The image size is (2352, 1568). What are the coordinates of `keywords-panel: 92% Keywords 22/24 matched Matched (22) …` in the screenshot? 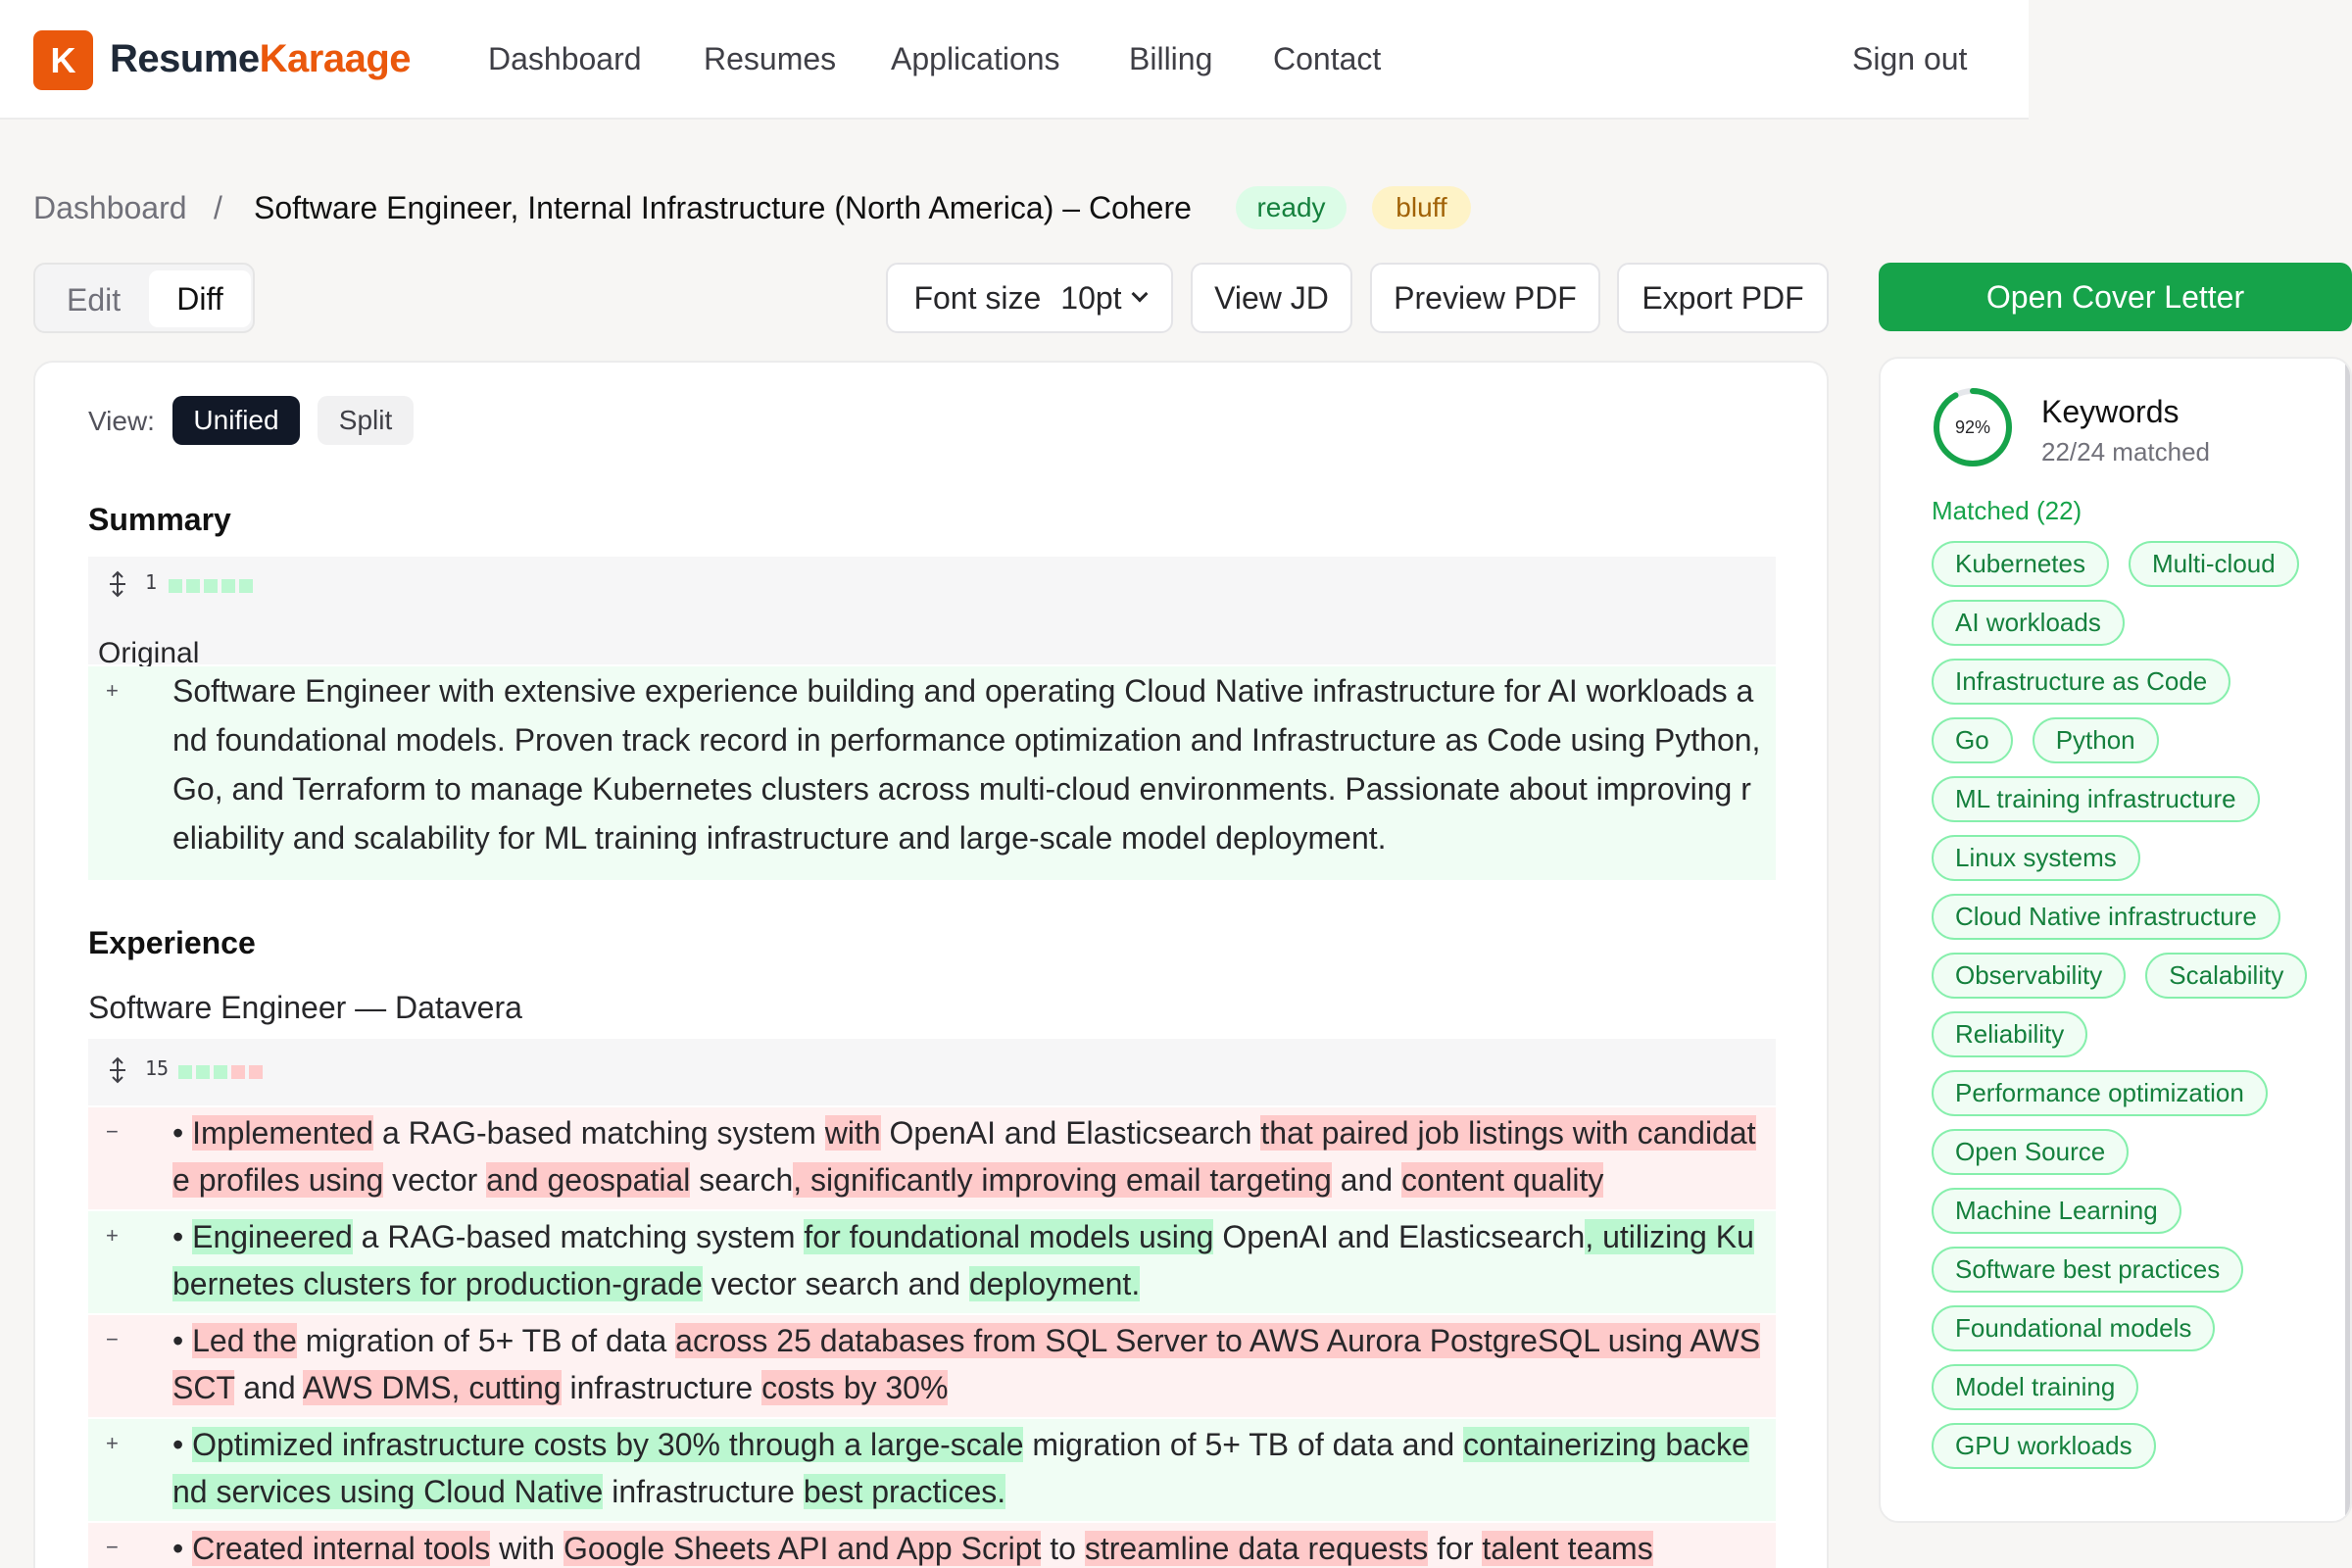 It's located at (2115, 940).